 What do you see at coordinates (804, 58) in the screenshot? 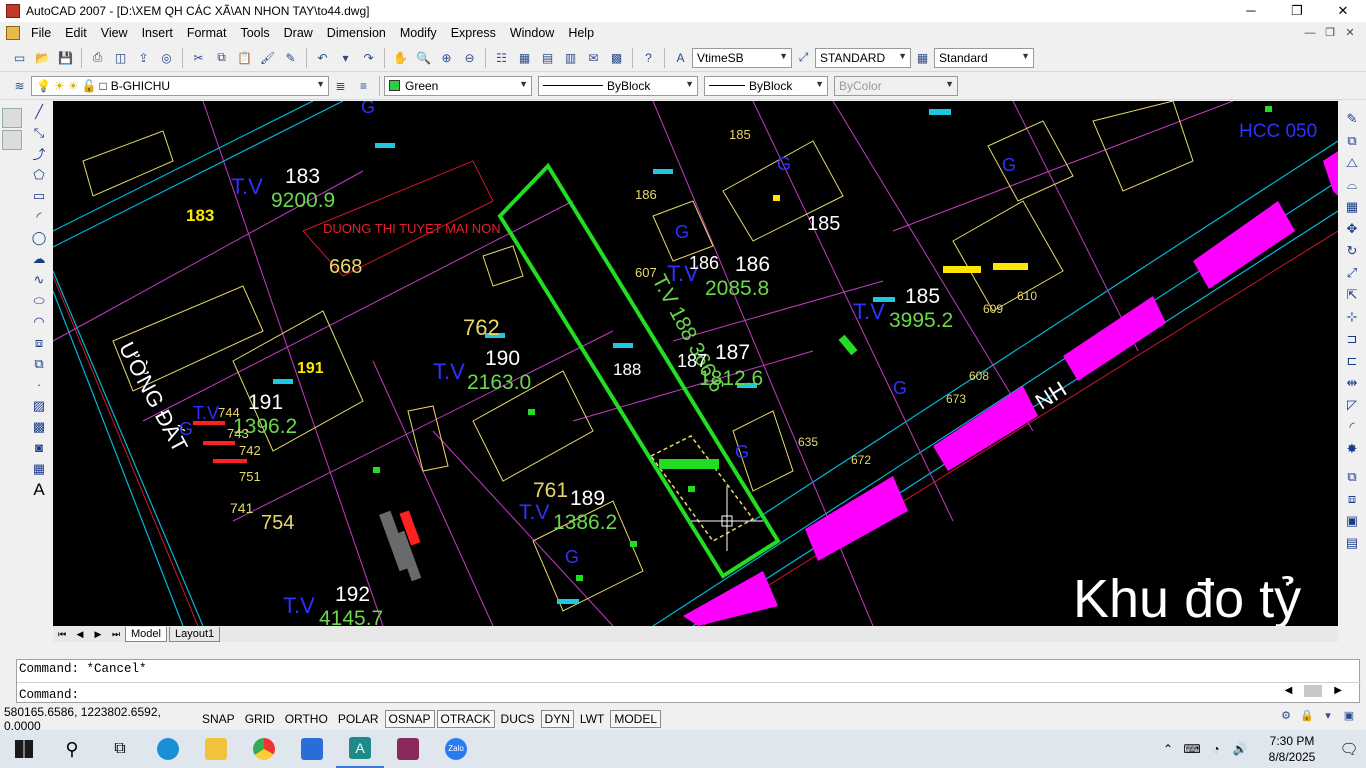
I see `dim-style-icon: ⤢` at bounding box center [804, 58].